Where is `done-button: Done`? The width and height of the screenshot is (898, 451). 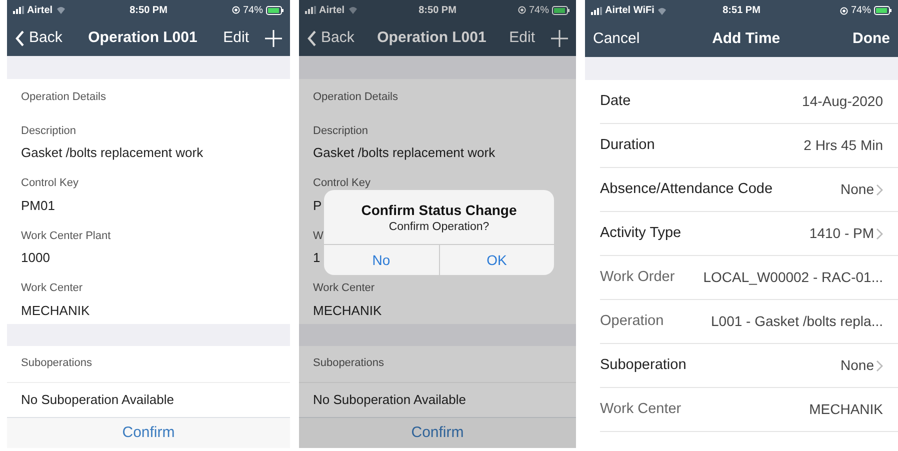 done-button: Done is located at coordinates (871, 39).